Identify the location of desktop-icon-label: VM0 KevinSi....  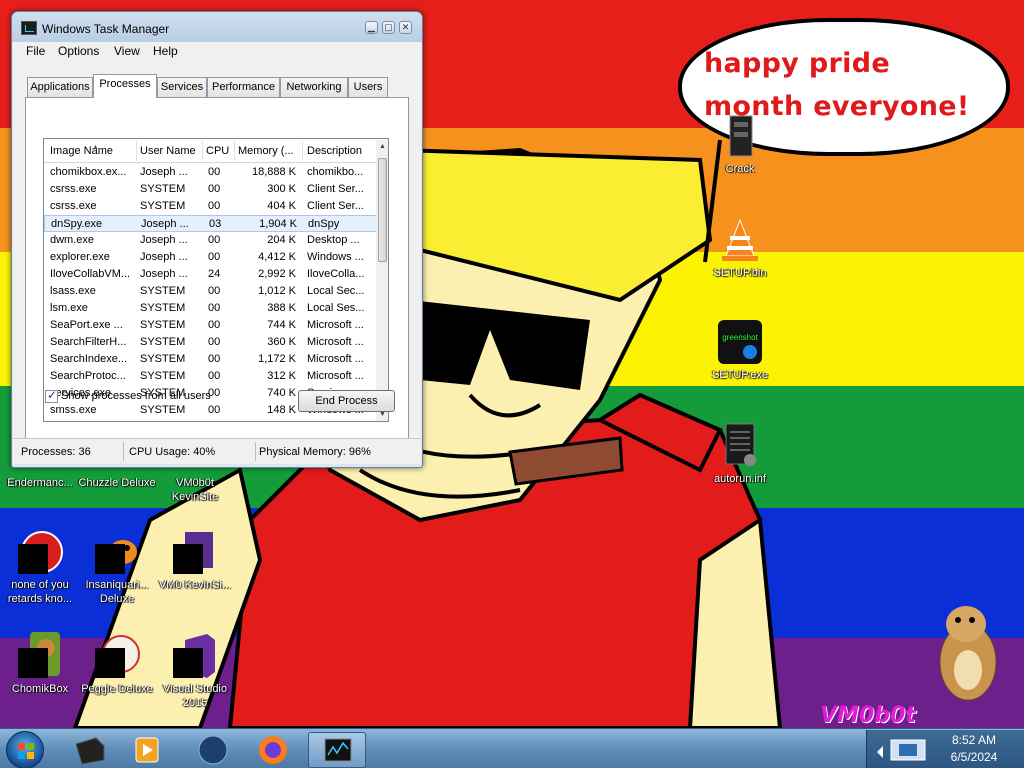
(195, 585).